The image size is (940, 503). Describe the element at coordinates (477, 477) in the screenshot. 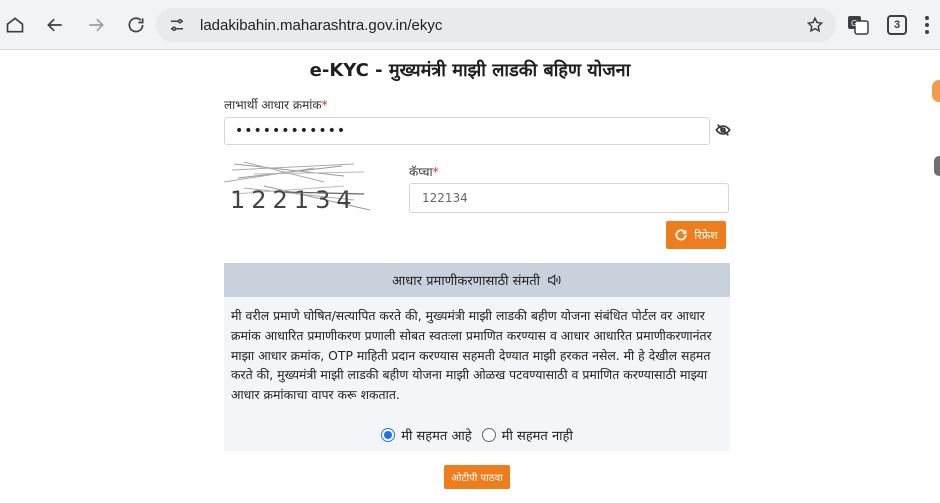

I see `send-otp-button: ओटीपी पाठवा` at that location.